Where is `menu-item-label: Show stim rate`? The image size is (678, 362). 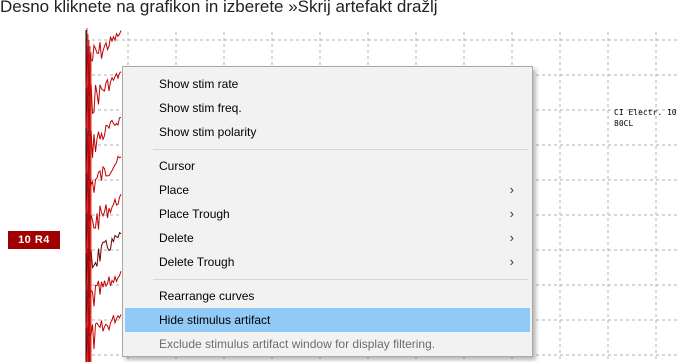
menu-item-label: Show stim rate is located at coordinates (199, 84).